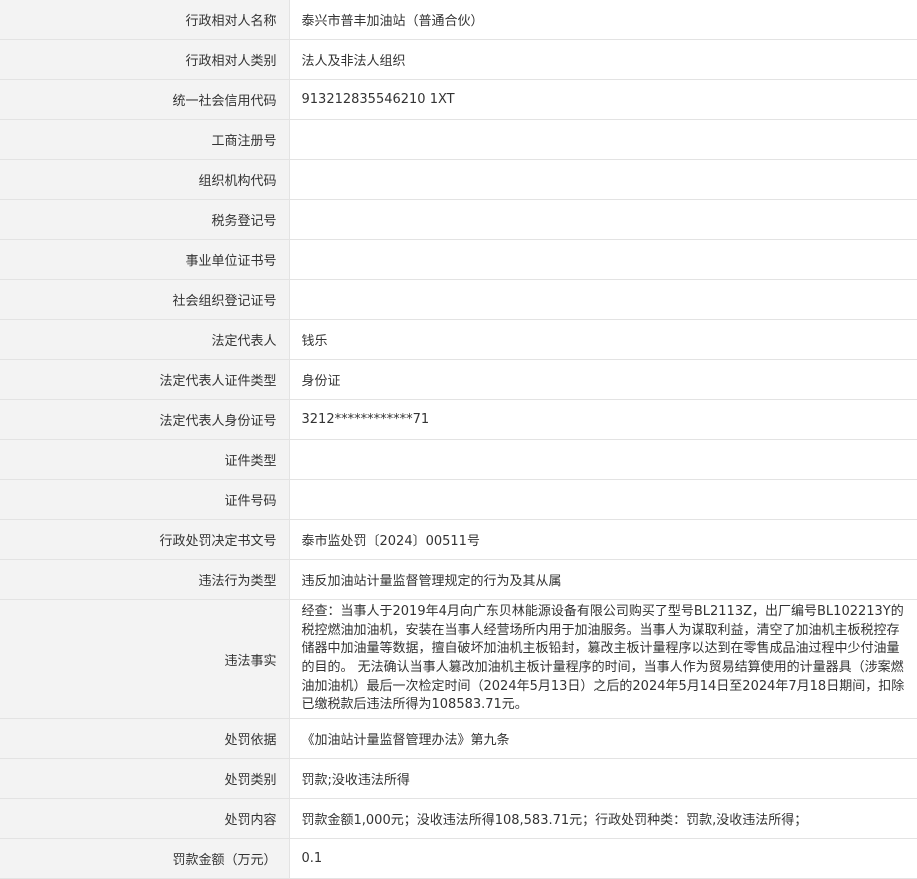  Describe the element at coordinates (603, 99) in the screenshot. I see `field-value: 913212835546210 1XT` at that location.